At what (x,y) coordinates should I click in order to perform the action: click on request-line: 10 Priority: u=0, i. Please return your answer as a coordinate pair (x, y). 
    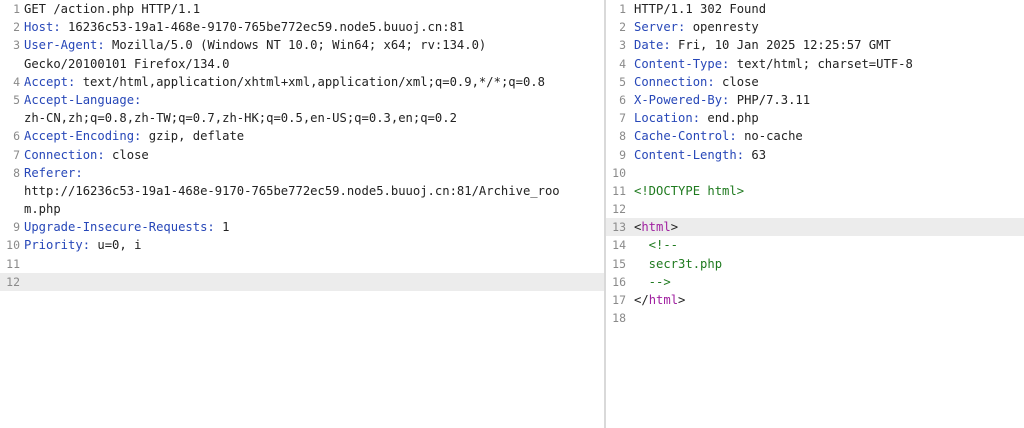
    Looking at the image, I should click on (302, 245).